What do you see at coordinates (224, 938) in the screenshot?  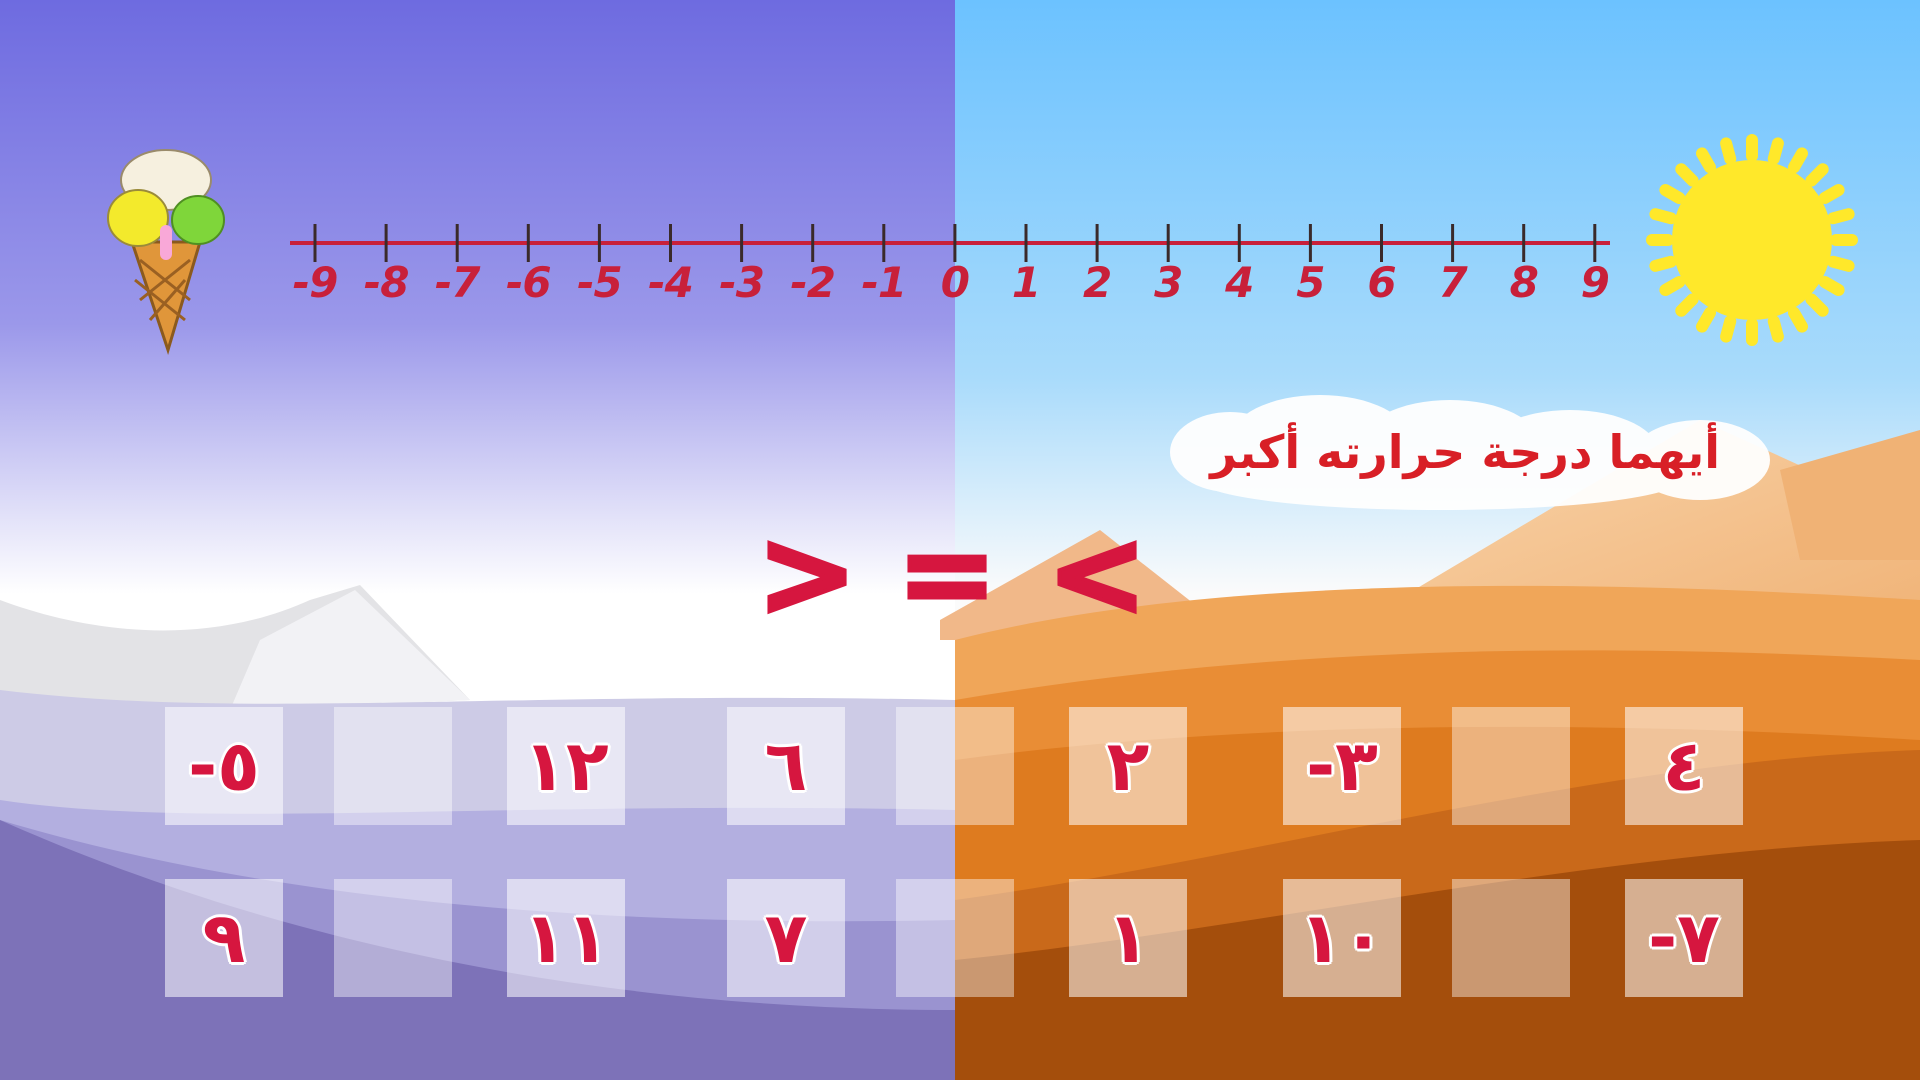 I see `number-tile: ٩` at bounding box center [224, 938].